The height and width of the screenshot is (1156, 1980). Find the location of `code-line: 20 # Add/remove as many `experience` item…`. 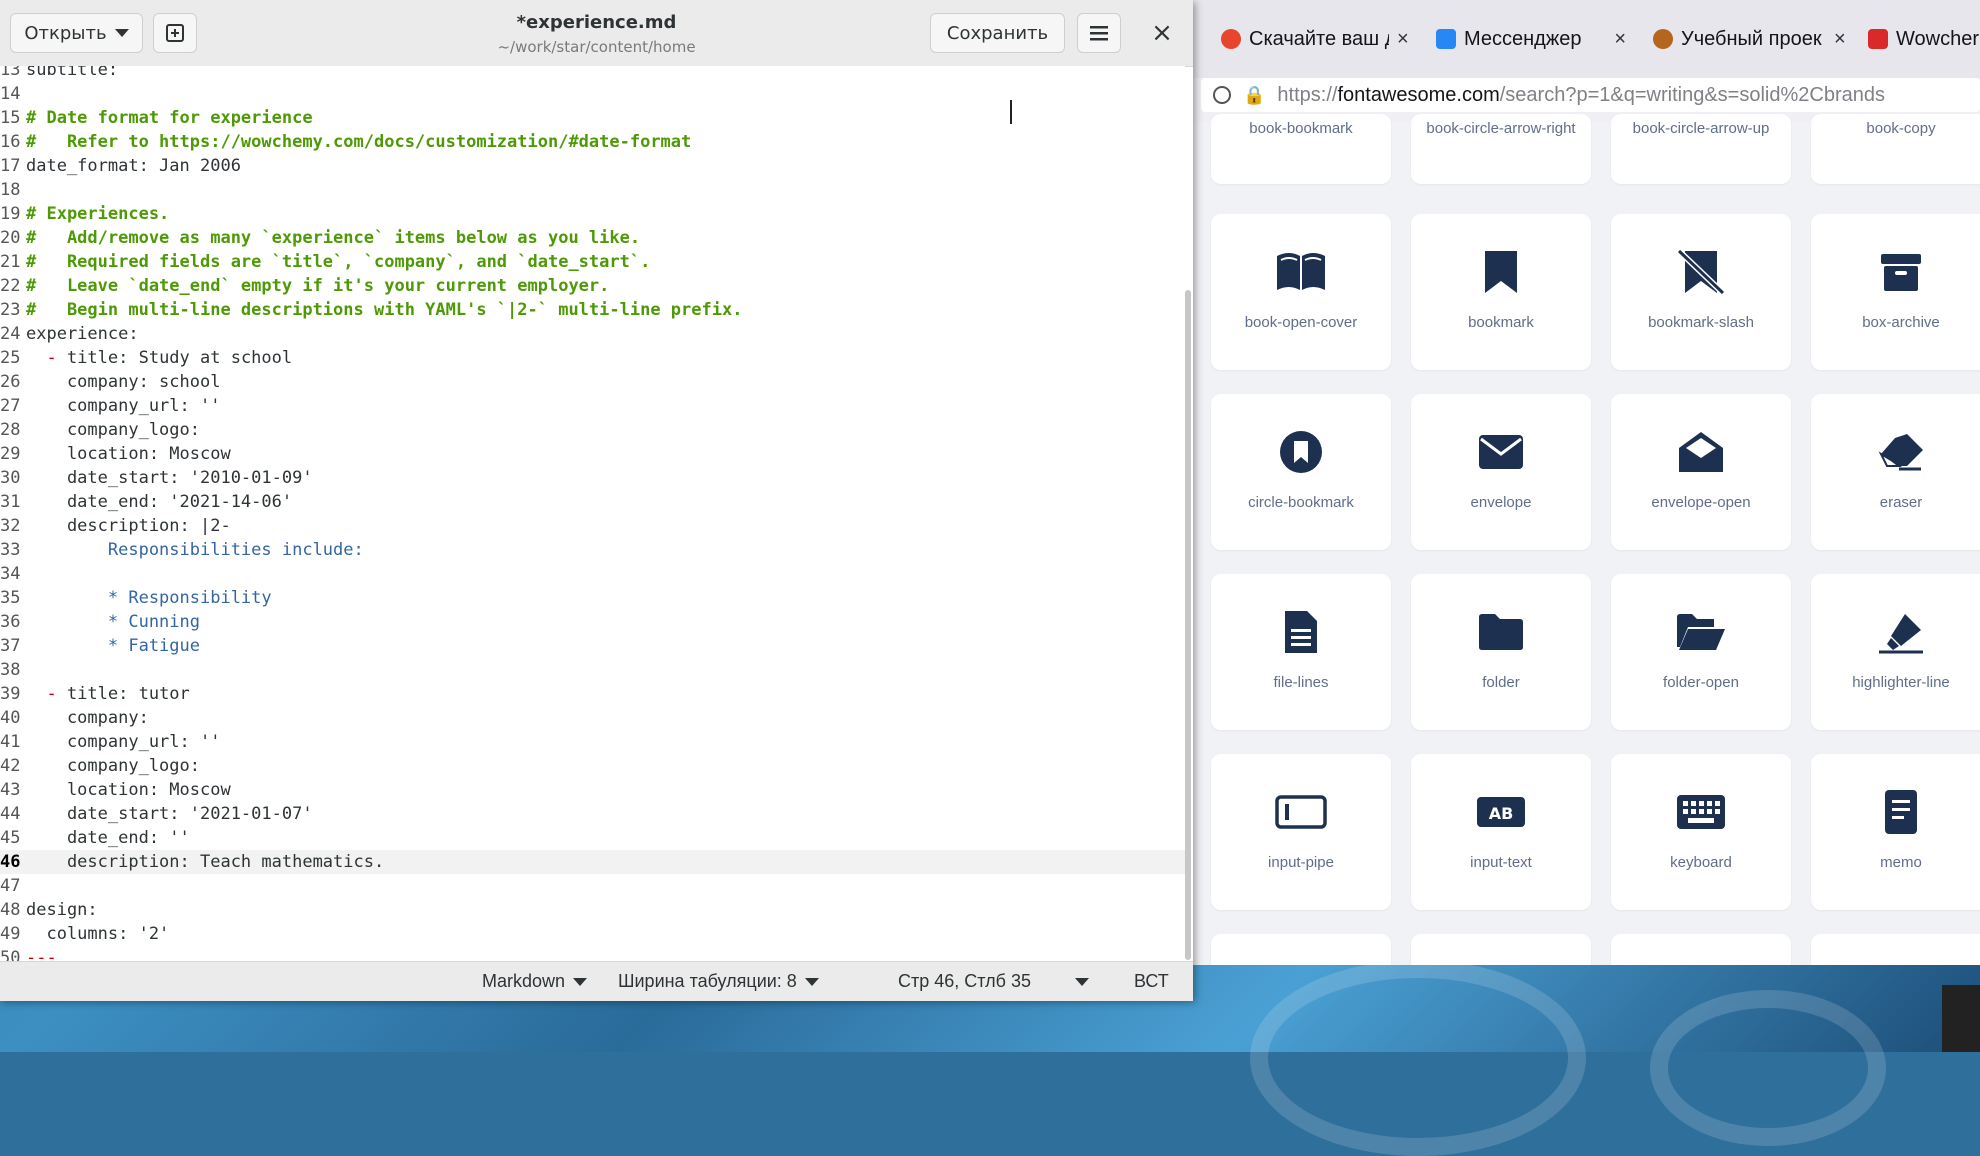

code-line: 20 # Add/remove as many `experience` item… is located at coordinates (592, 238).